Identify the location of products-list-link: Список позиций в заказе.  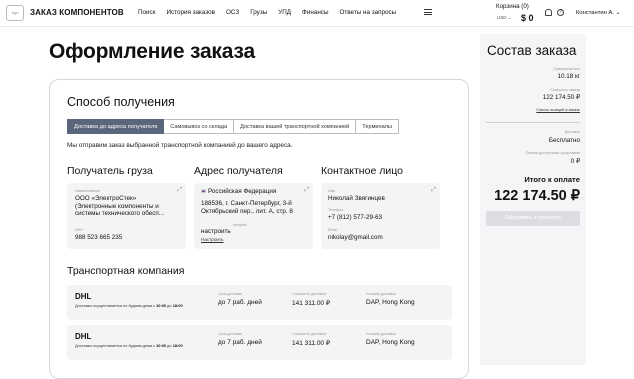
(558, 110).